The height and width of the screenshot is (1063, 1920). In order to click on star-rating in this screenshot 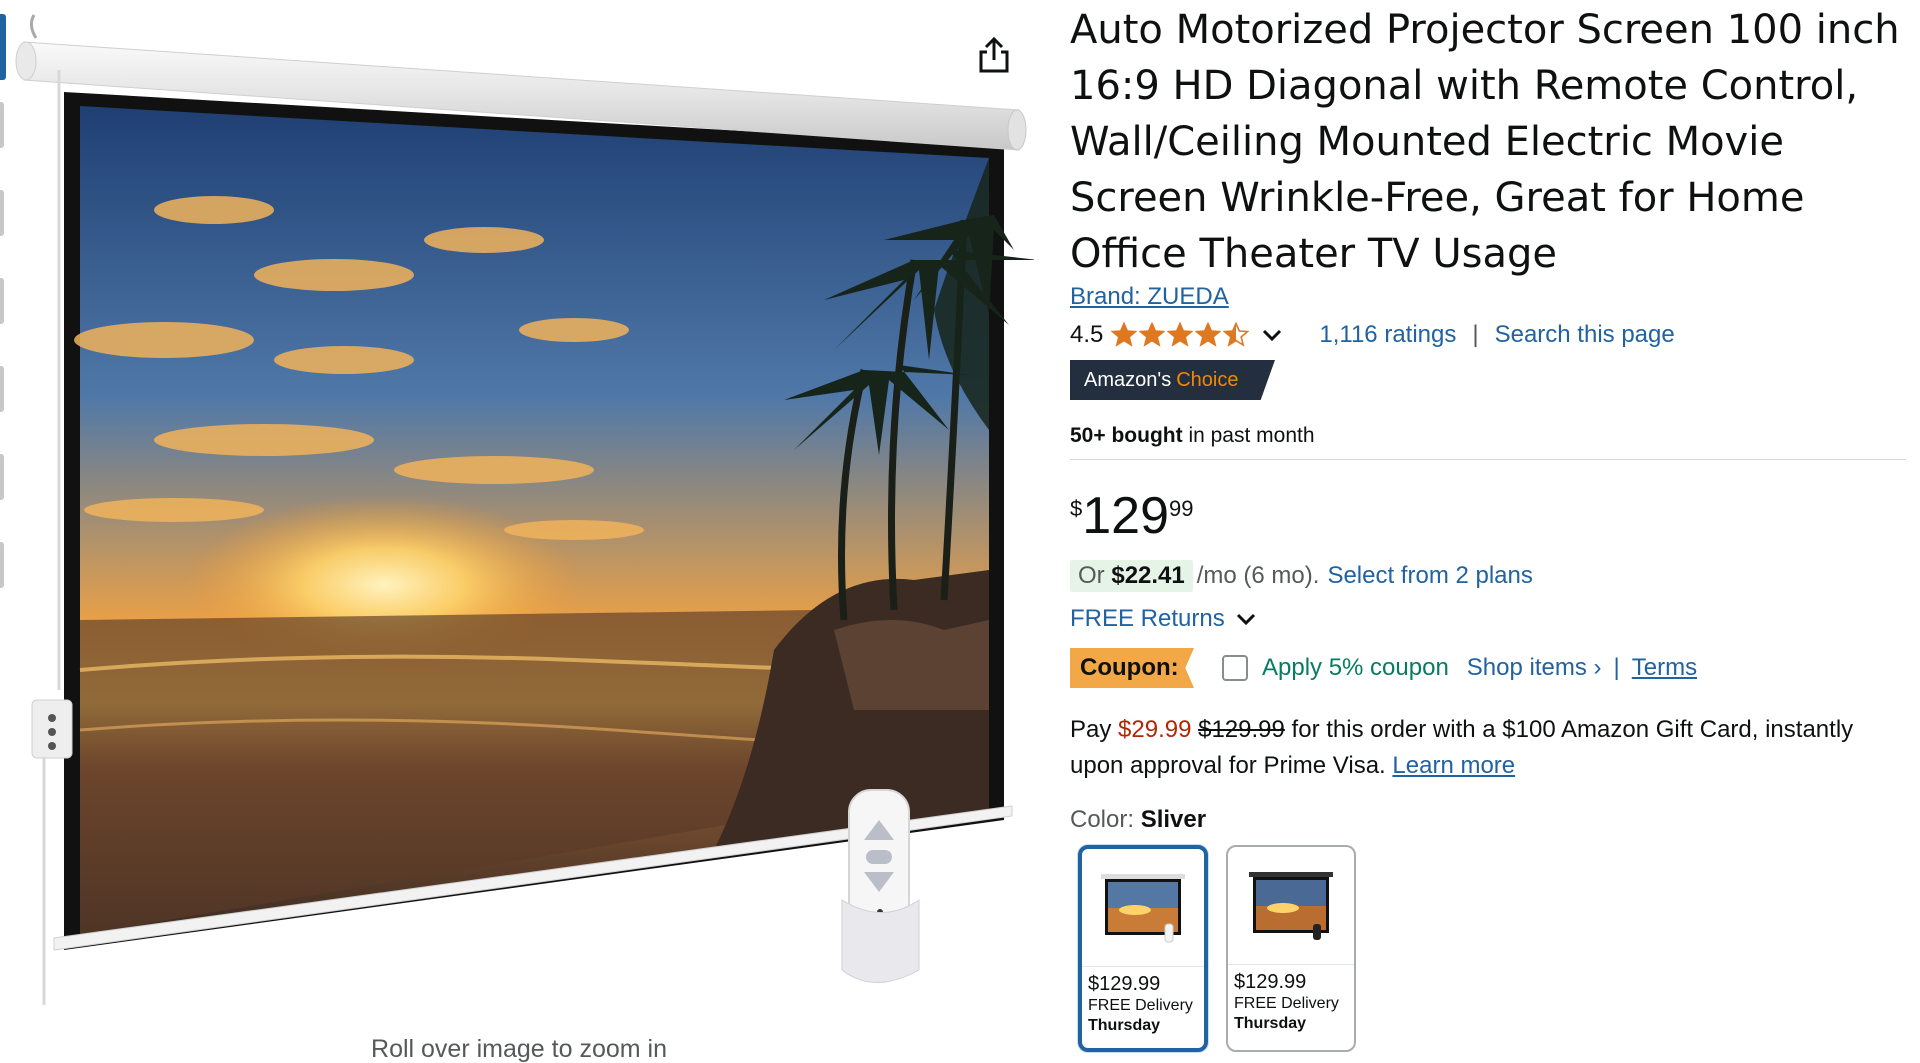, I will do `click(1181, 335)`.